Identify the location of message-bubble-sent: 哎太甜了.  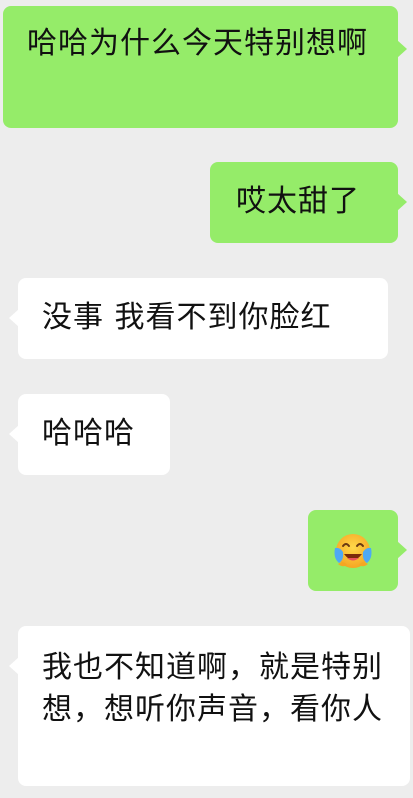
(308, 202).